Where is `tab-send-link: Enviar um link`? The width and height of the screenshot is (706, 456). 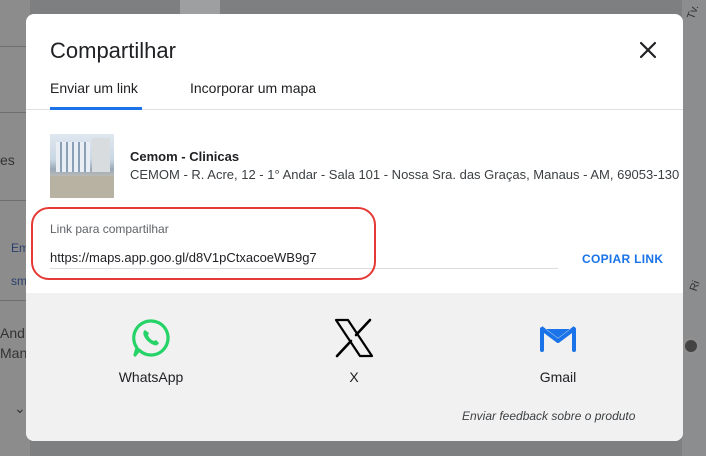
tab-send-link: Enviar um link is located at coordinates (96, 95).